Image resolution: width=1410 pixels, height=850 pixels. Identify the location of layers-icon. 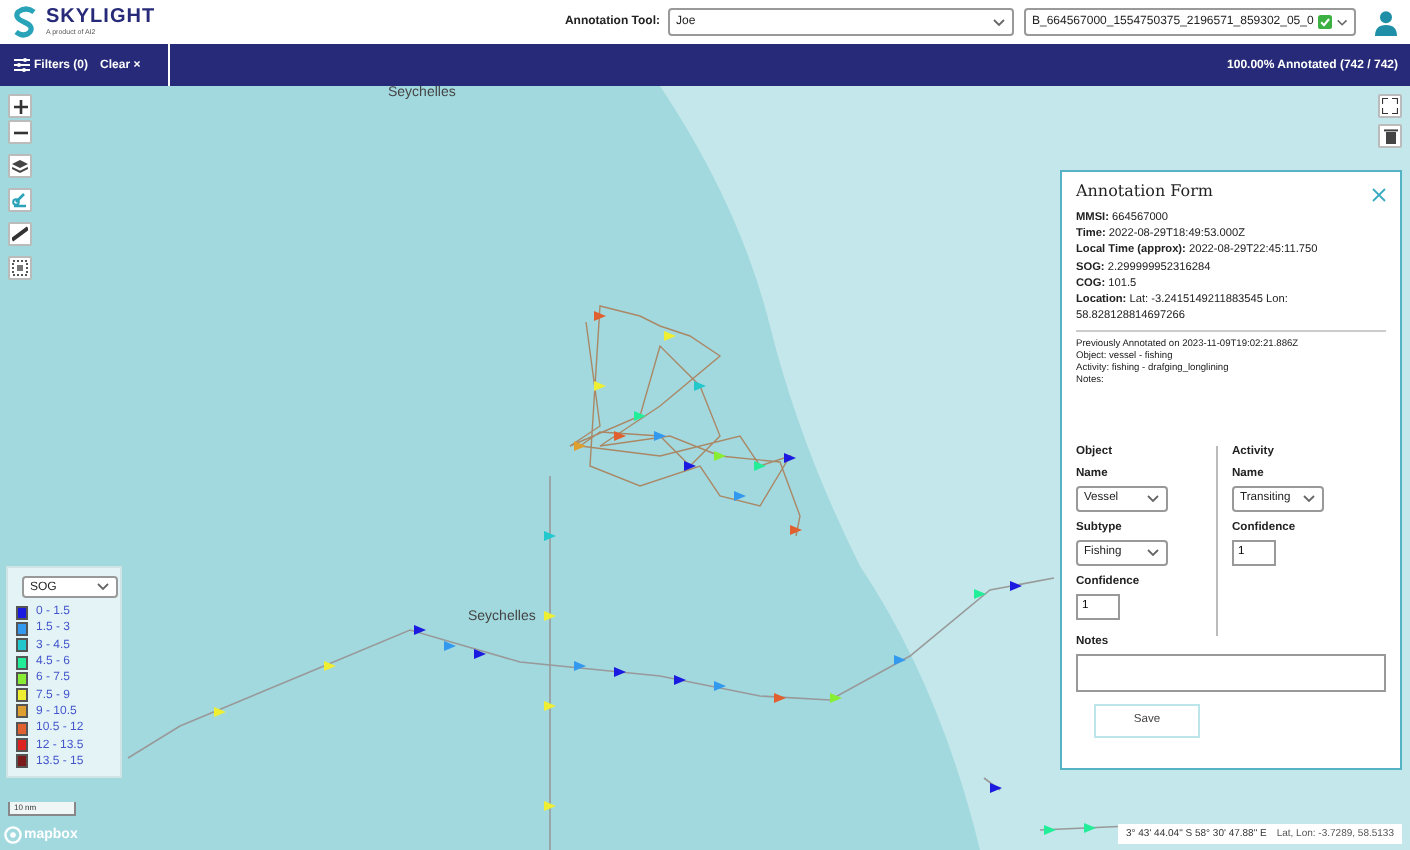
(20, 166).